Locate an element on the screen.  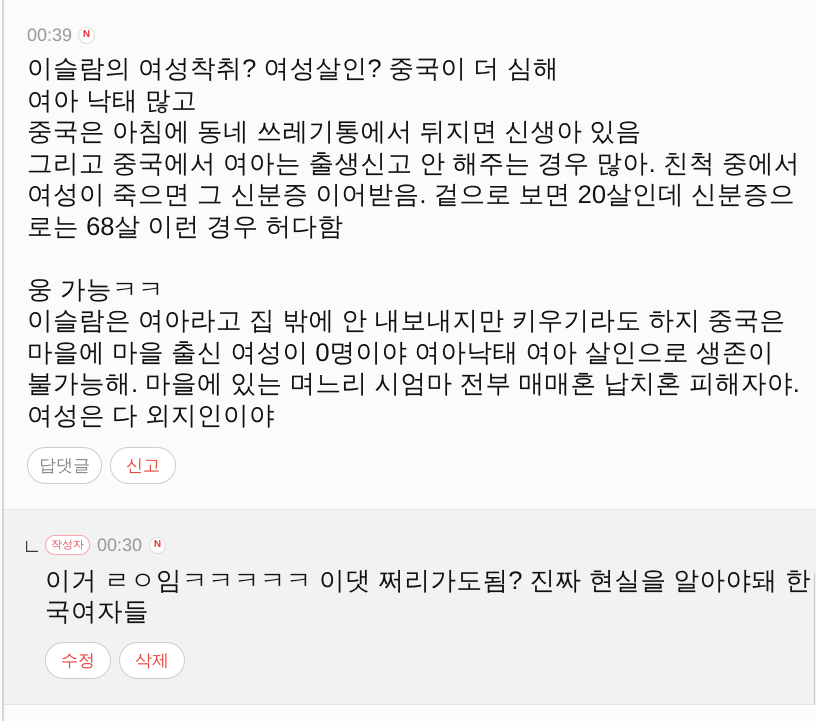
report-button: 신고 is located at coordinates (143, 465).